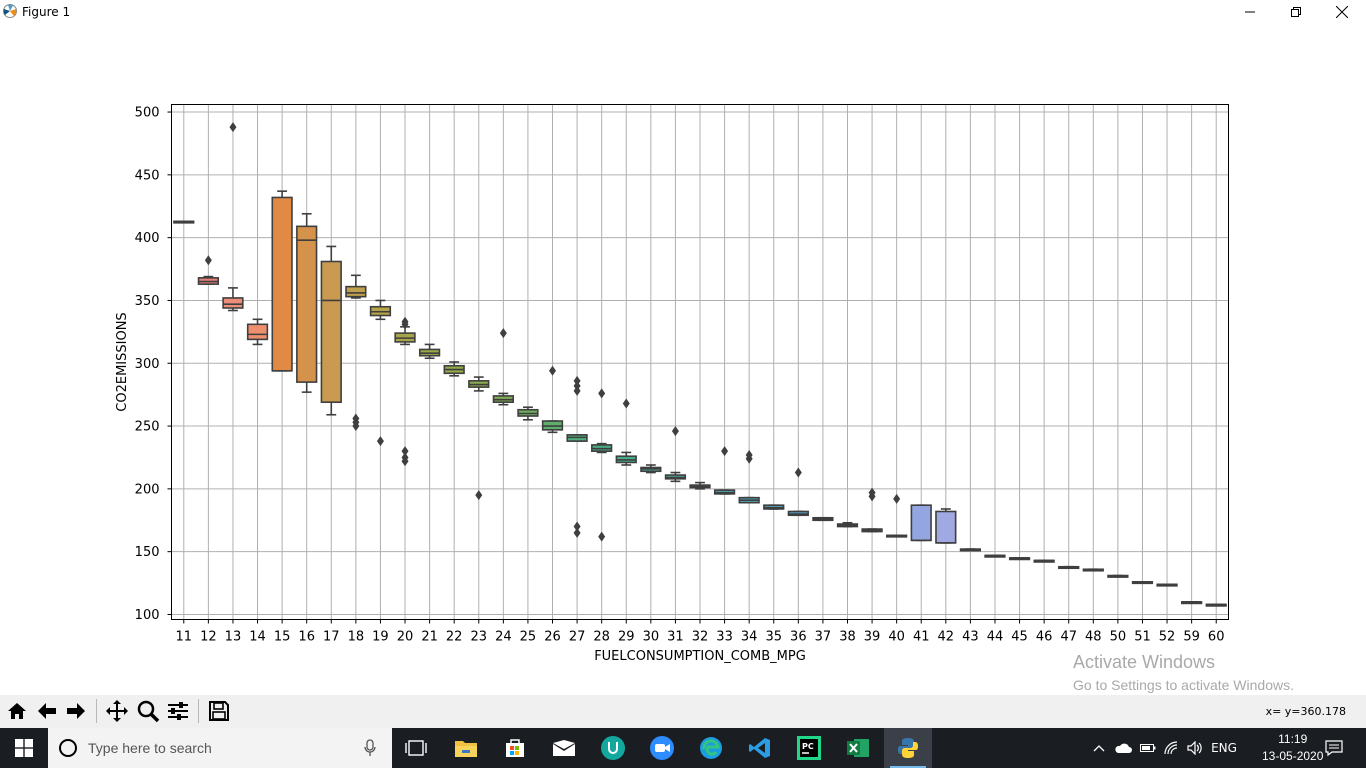 The width and height of the screenshot is (1366, 768). I want to click on notifications-button, so click(1334, 748).